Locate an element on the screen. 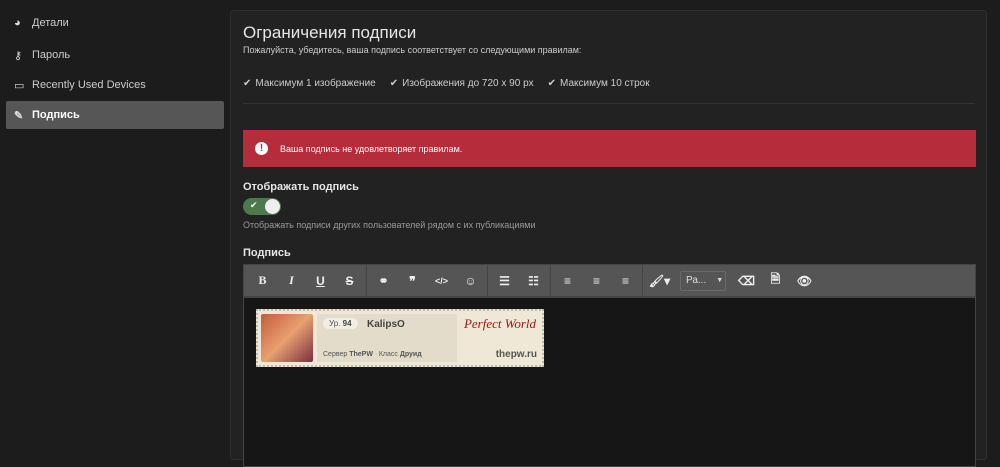 This screenshot has height=467, width=1000. rule-text: Максимум 10 строк is located at coordinates (605, 83).